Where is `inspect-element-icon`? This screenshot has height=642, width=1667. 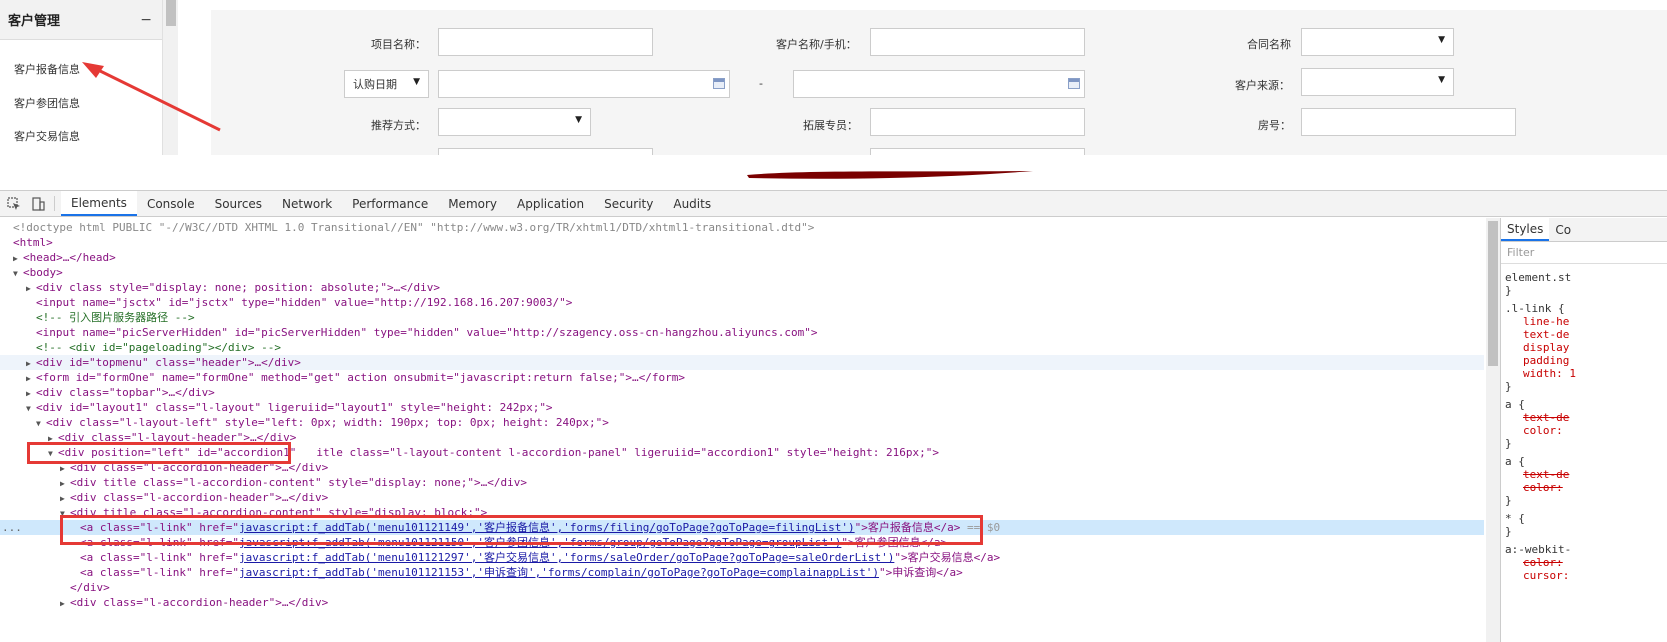 inspect-element-icon is located at coordinates (14, 203).